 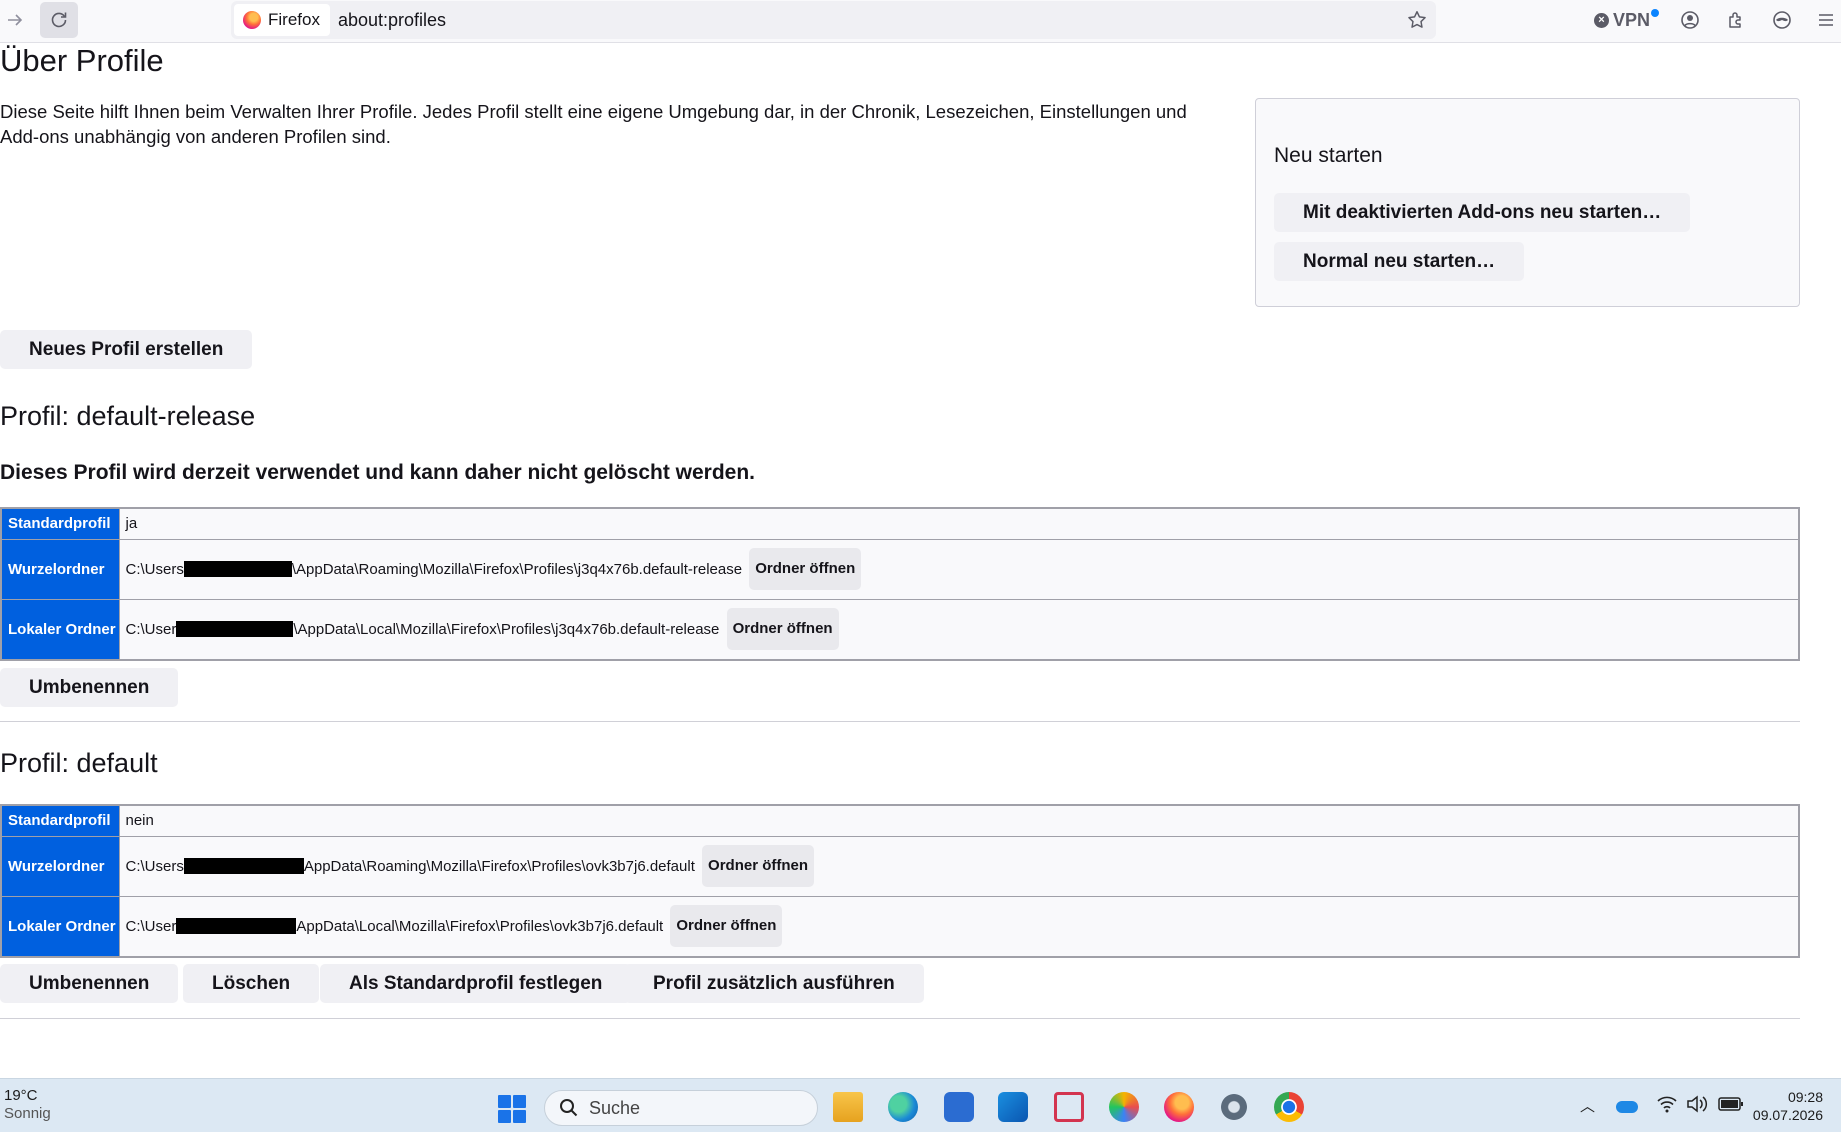 I want to click on firefox-view-button, so click(x=1782, y=20).